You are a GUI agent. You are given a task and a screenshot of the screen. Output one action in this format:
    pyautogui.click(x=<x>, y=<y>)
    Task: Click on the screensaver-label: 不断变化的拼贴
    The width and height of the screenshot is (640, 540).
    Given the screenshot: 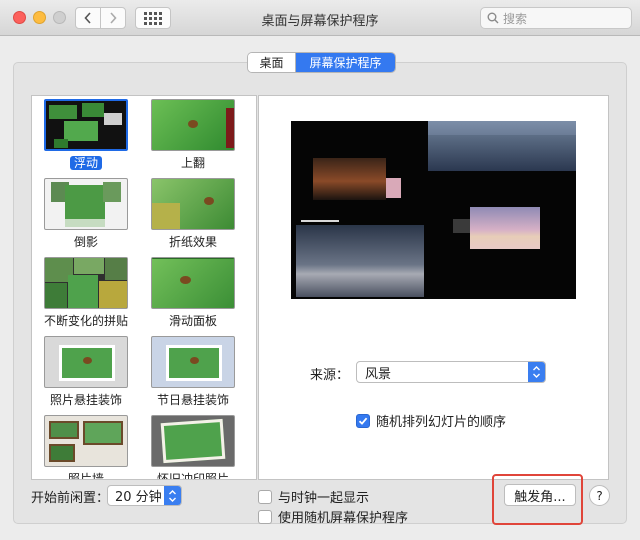 What is the action you would take?
    pyautogui.click(x=85, y=321)
    